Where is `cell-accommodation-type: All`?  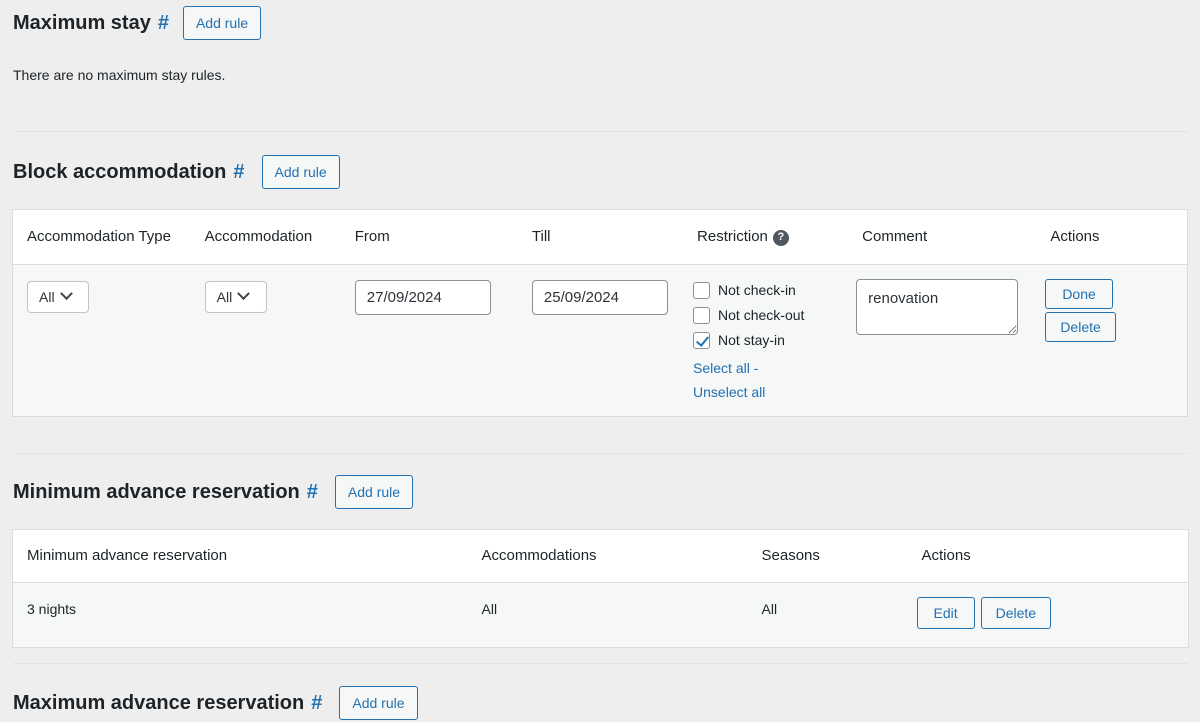
cell-accommodation-type: All is located at coordinates (101, 340).